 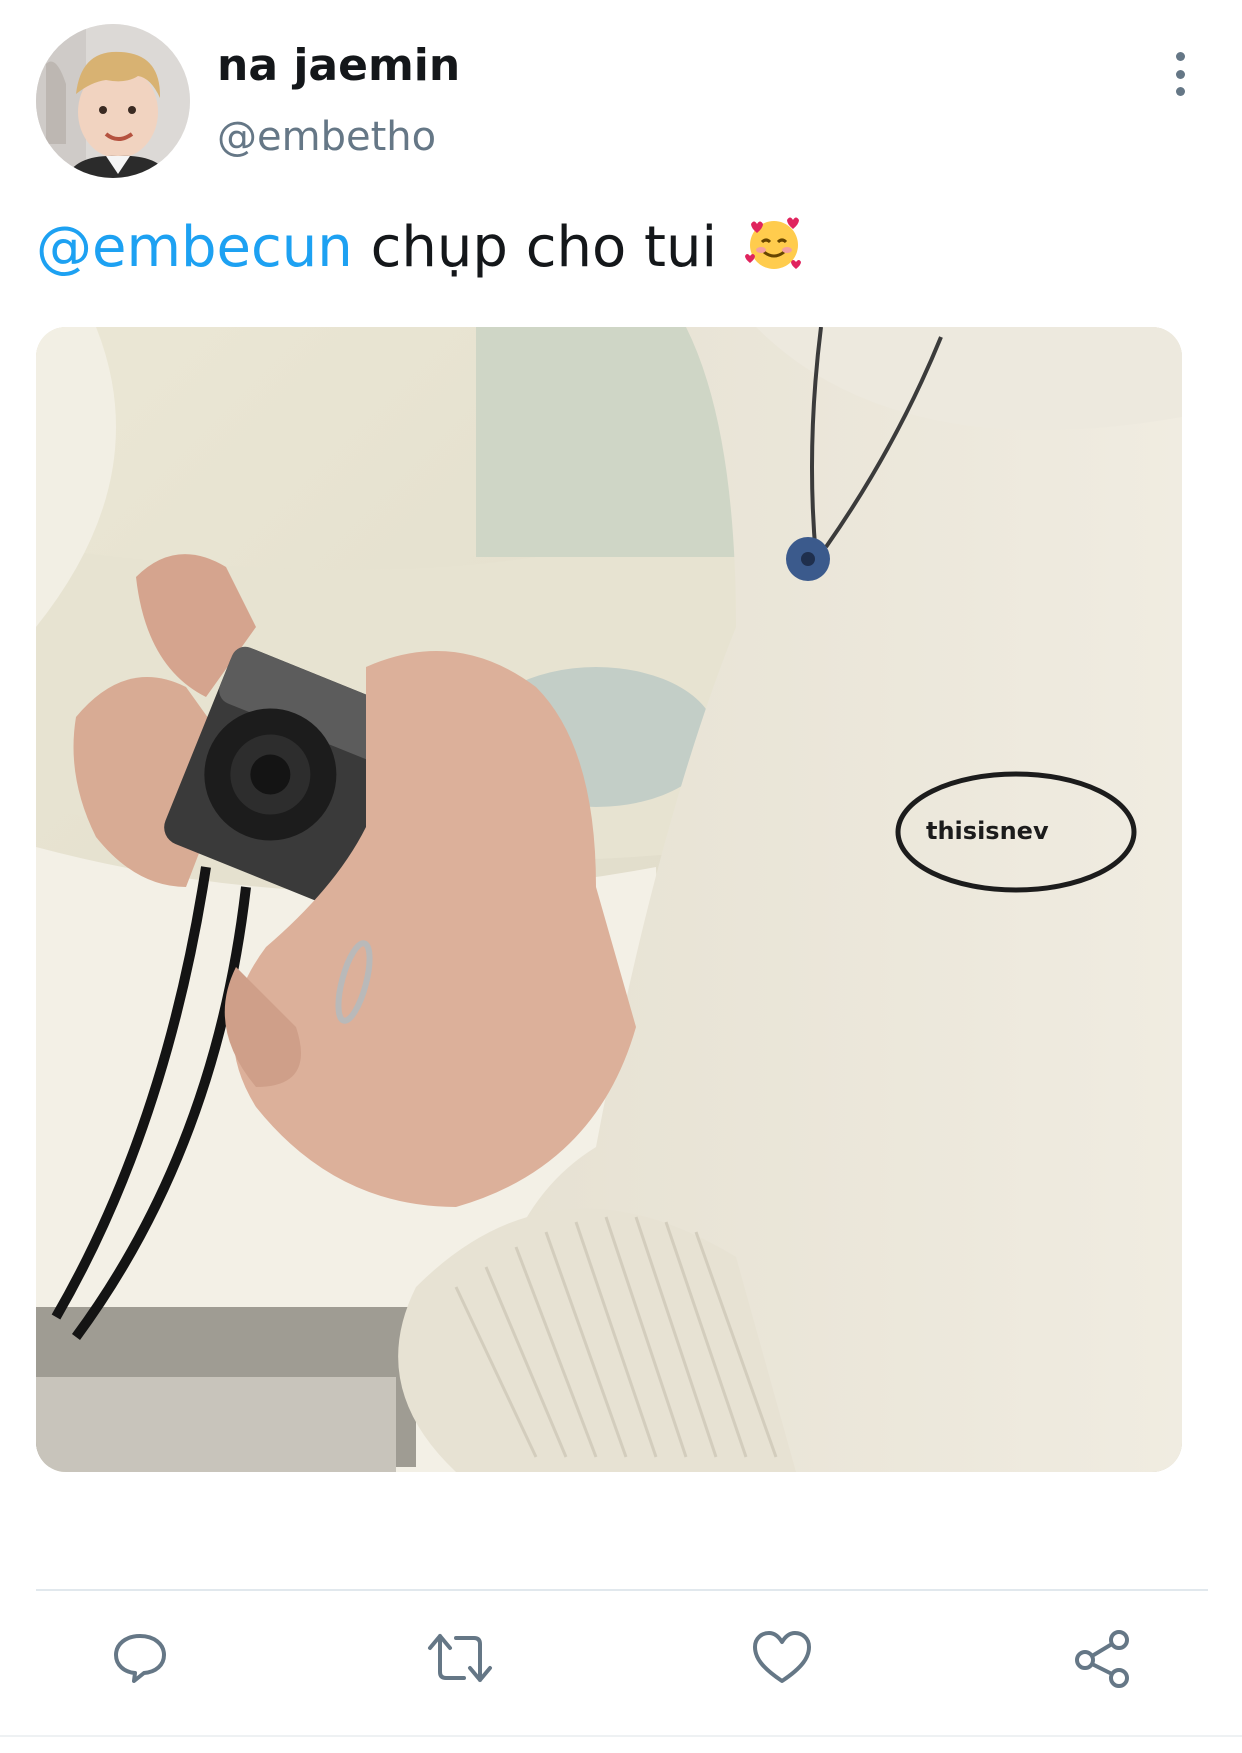 I want to click on share-button, so click(x=1102, y=1658).